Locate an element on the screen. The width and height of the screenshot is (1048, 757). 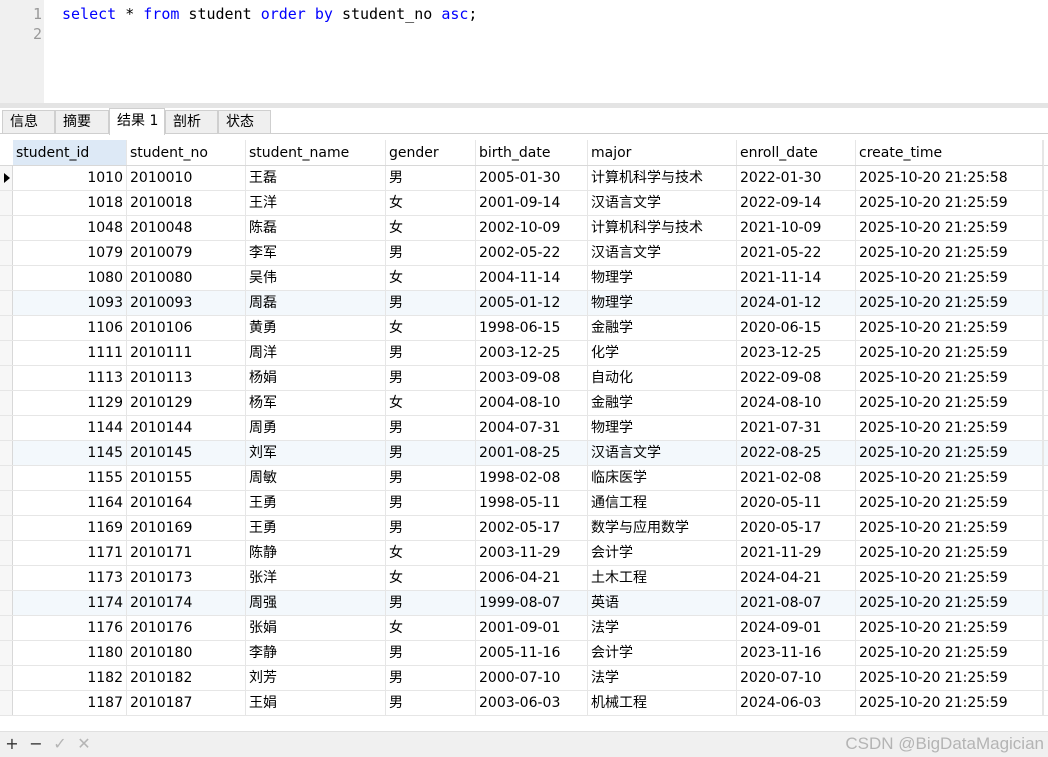
cell-major: 物理学 is located at coordinates (662, 278).